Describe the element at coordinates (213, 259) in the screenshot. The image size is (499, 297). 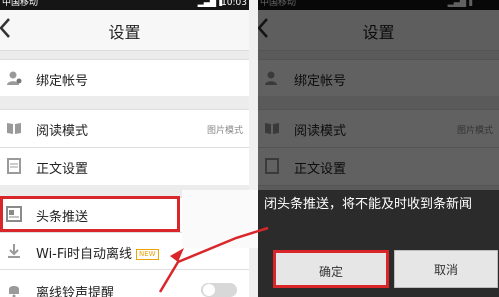
I see `annotation-arrow` at that location.